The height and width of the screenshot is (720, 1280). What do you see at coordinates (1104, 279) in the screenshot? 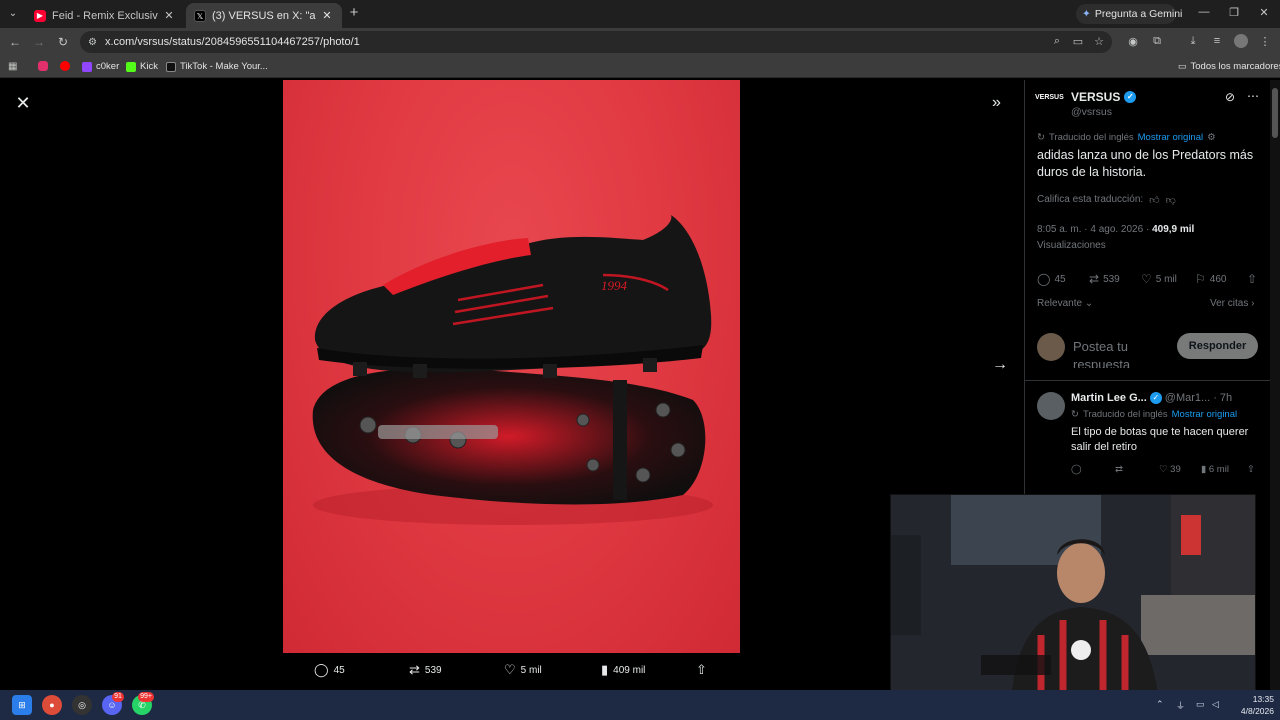
I see `repost-button: ⇄ 539` at bounding box center [1104, 279].